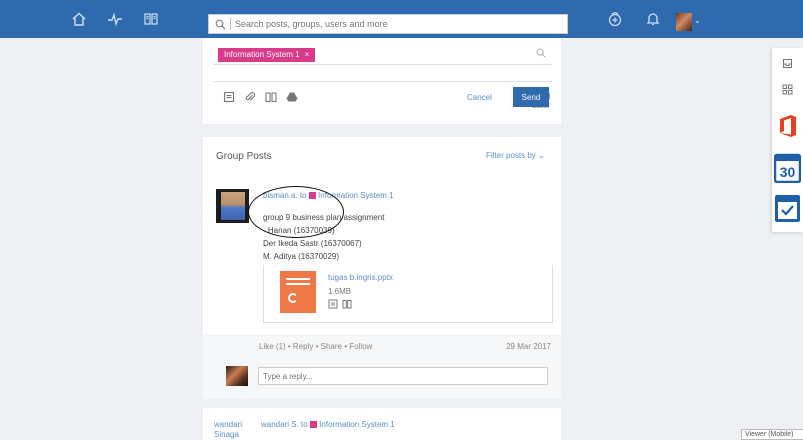 This screenshot has height=440, width=803. I want to click on post-date: 29 Mar 2017, so click(528, 346).